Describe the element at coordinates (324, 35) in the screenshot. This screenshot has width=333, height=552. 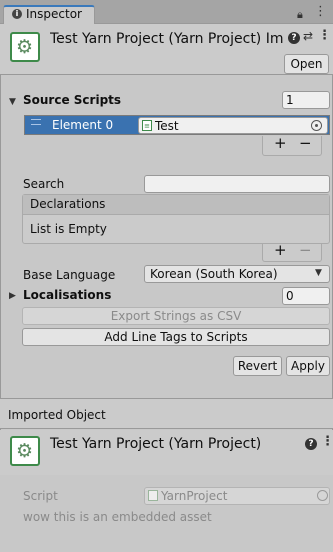
I see `context-menu-icon: ⋮` at that location.